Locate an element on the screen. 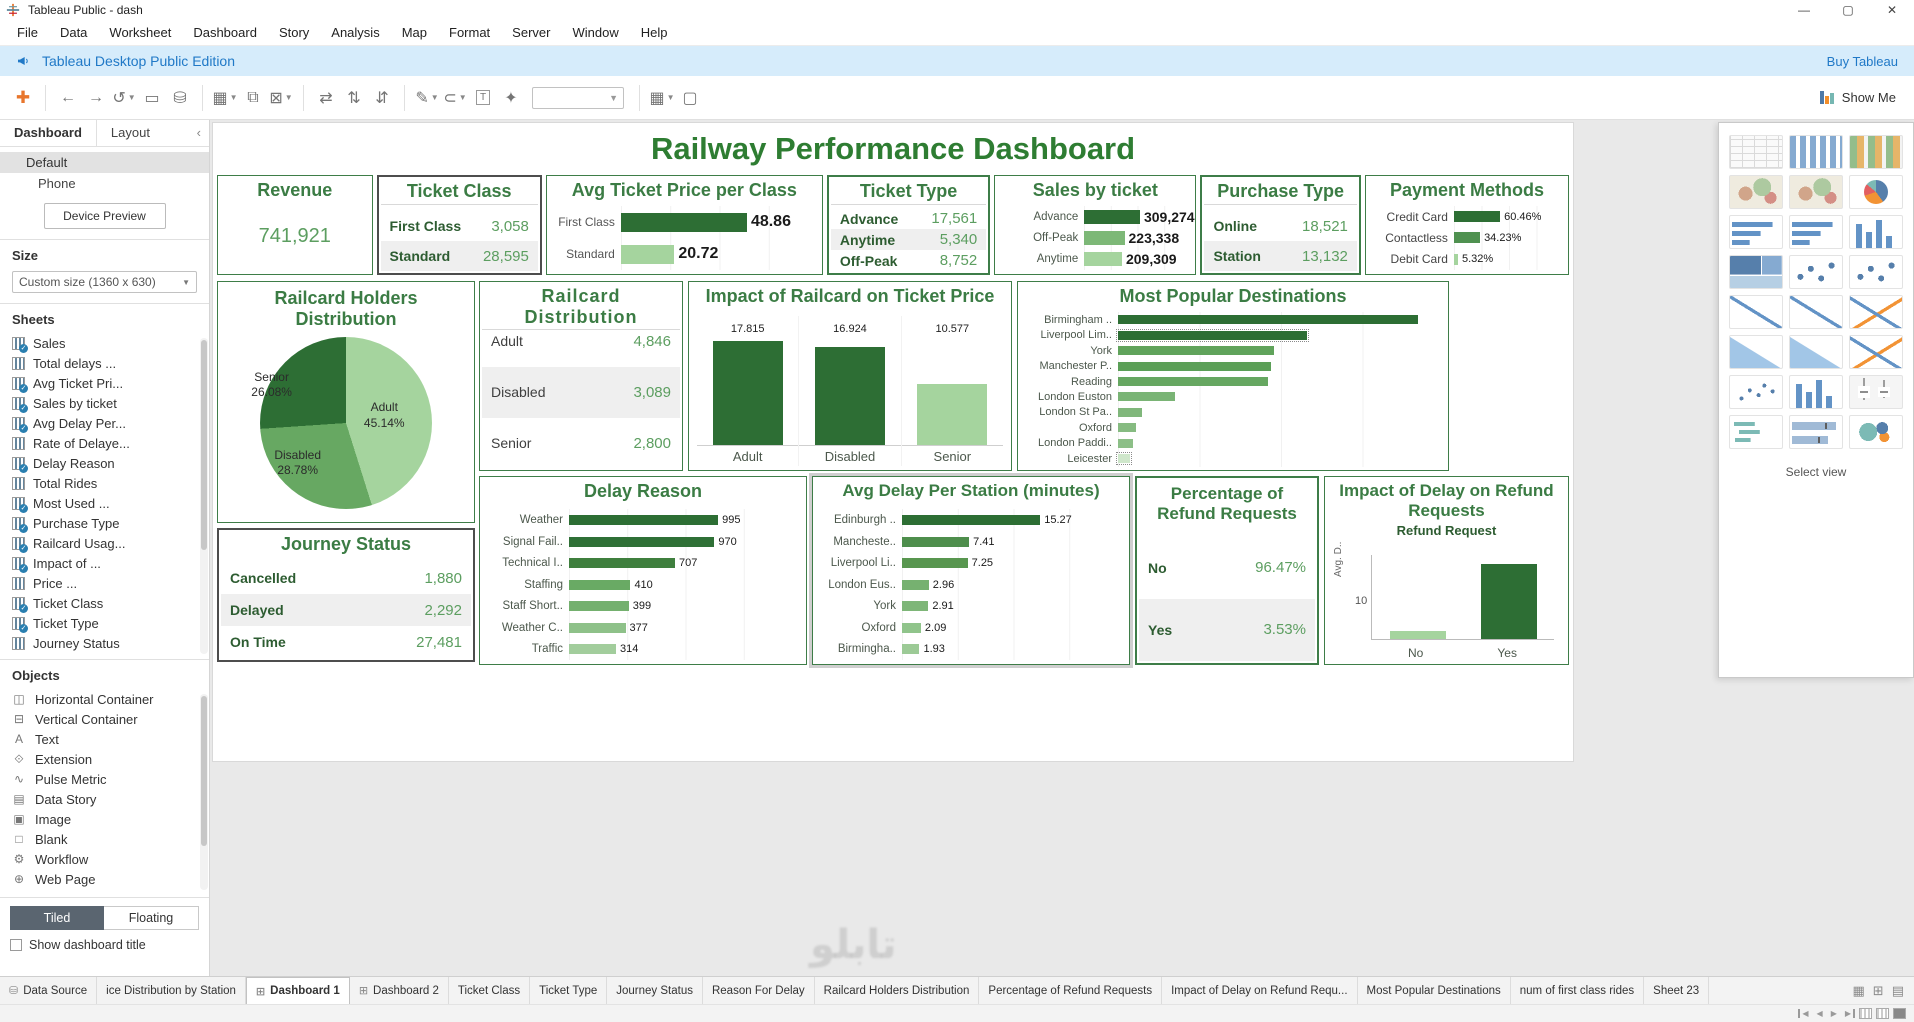 This screenshot has width=1914, height=1022. tab-sheet-23: Sheet 23 is located at coordinates (1677, 990).